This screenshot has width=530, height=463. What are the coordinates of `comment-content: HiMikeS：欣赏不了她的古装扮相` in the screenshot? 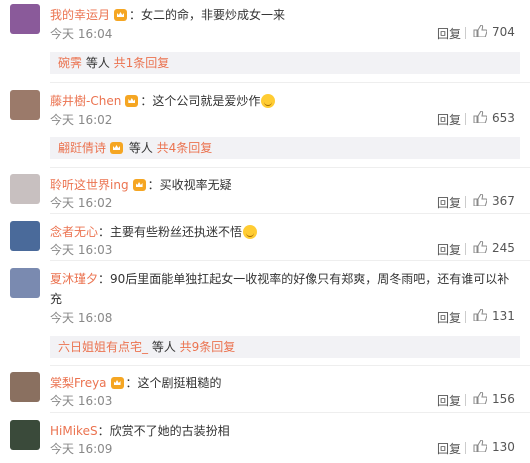 It's located at (285, 431).